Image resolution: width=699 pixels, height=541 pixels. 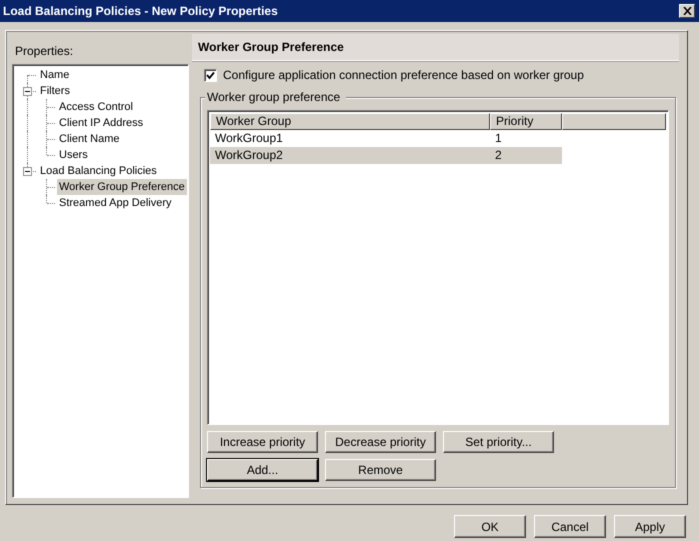 What do you see at coordinates (55, 91) in the screenshot?
I see `tree-item: Filters` at bounding box center [55, 91].